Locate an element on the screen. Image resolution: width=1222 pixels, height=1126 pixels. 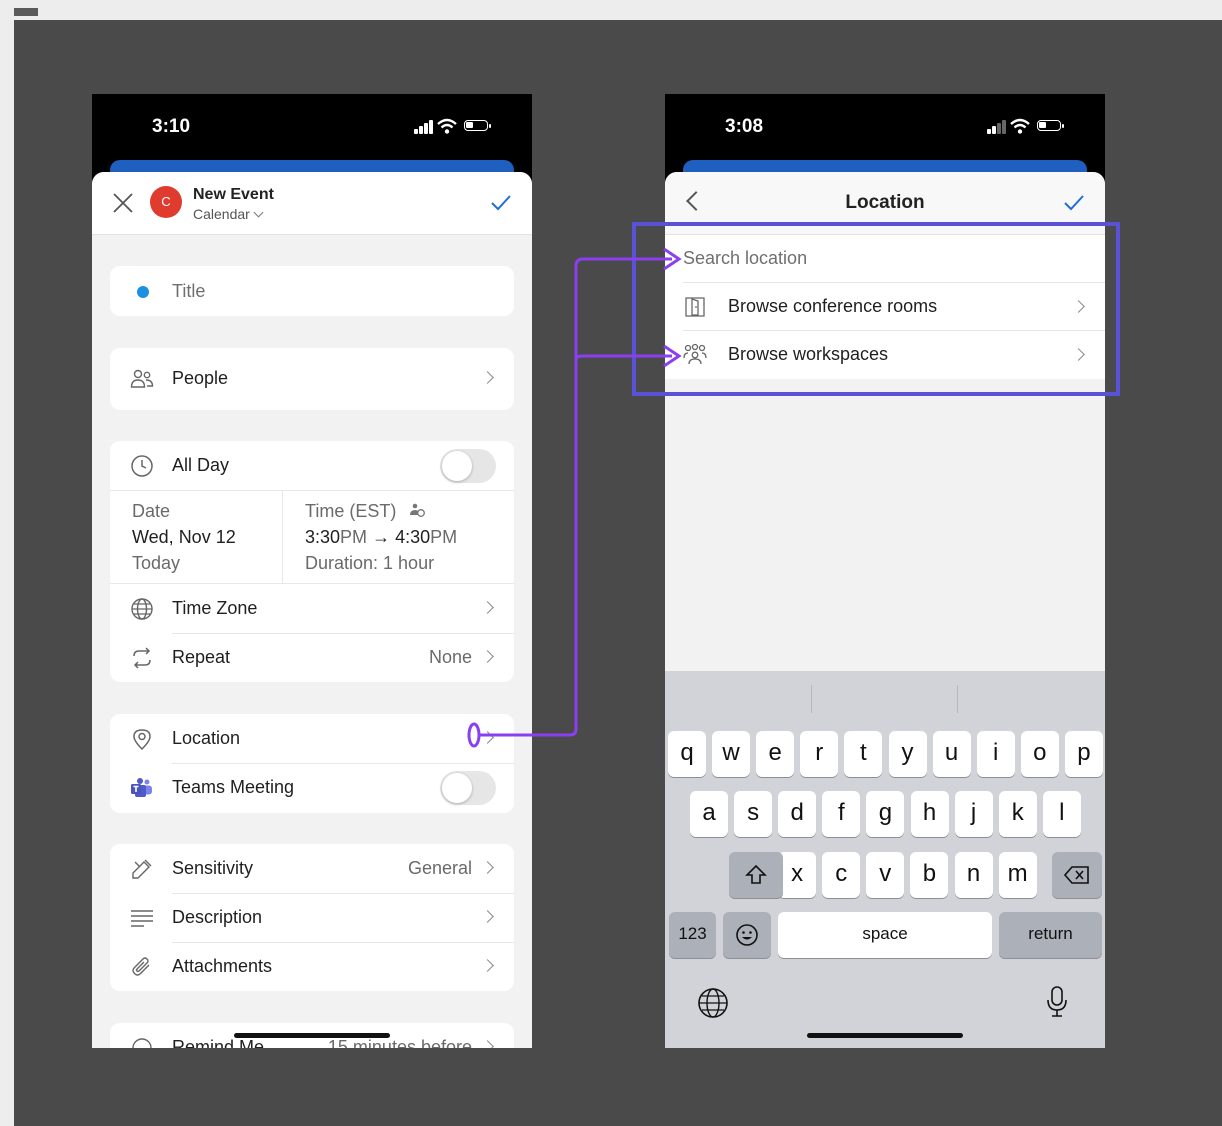
connector-to-workspaces is located at coordinates (623, 357).